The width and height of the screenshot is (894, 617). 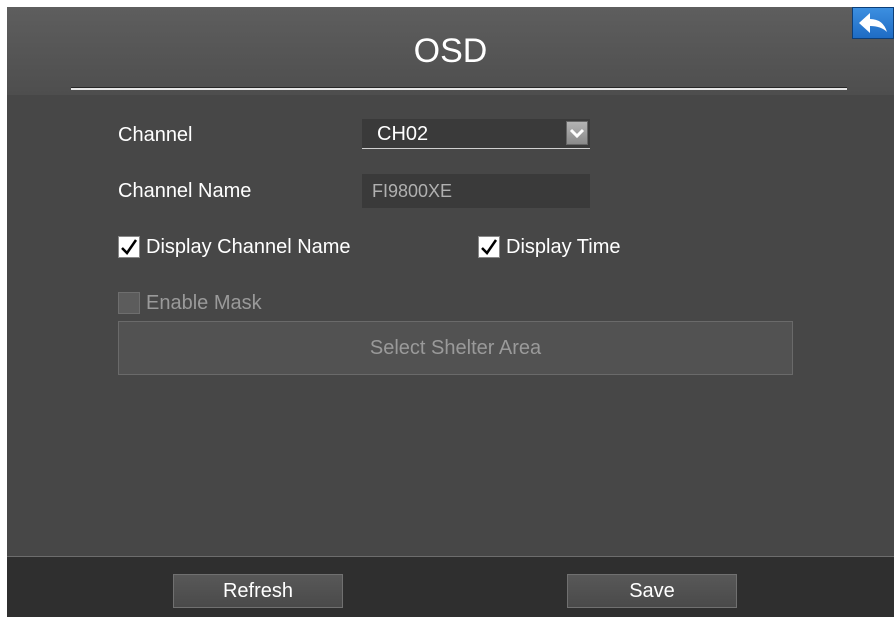 I want to click on page-title: OSD, so click(x=450, y=51).